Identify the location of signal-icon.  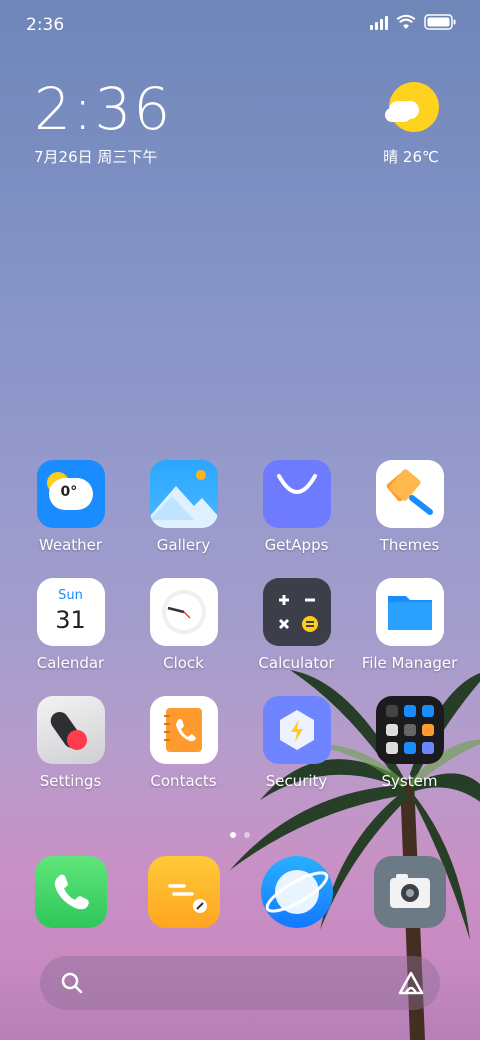
(379, 22).